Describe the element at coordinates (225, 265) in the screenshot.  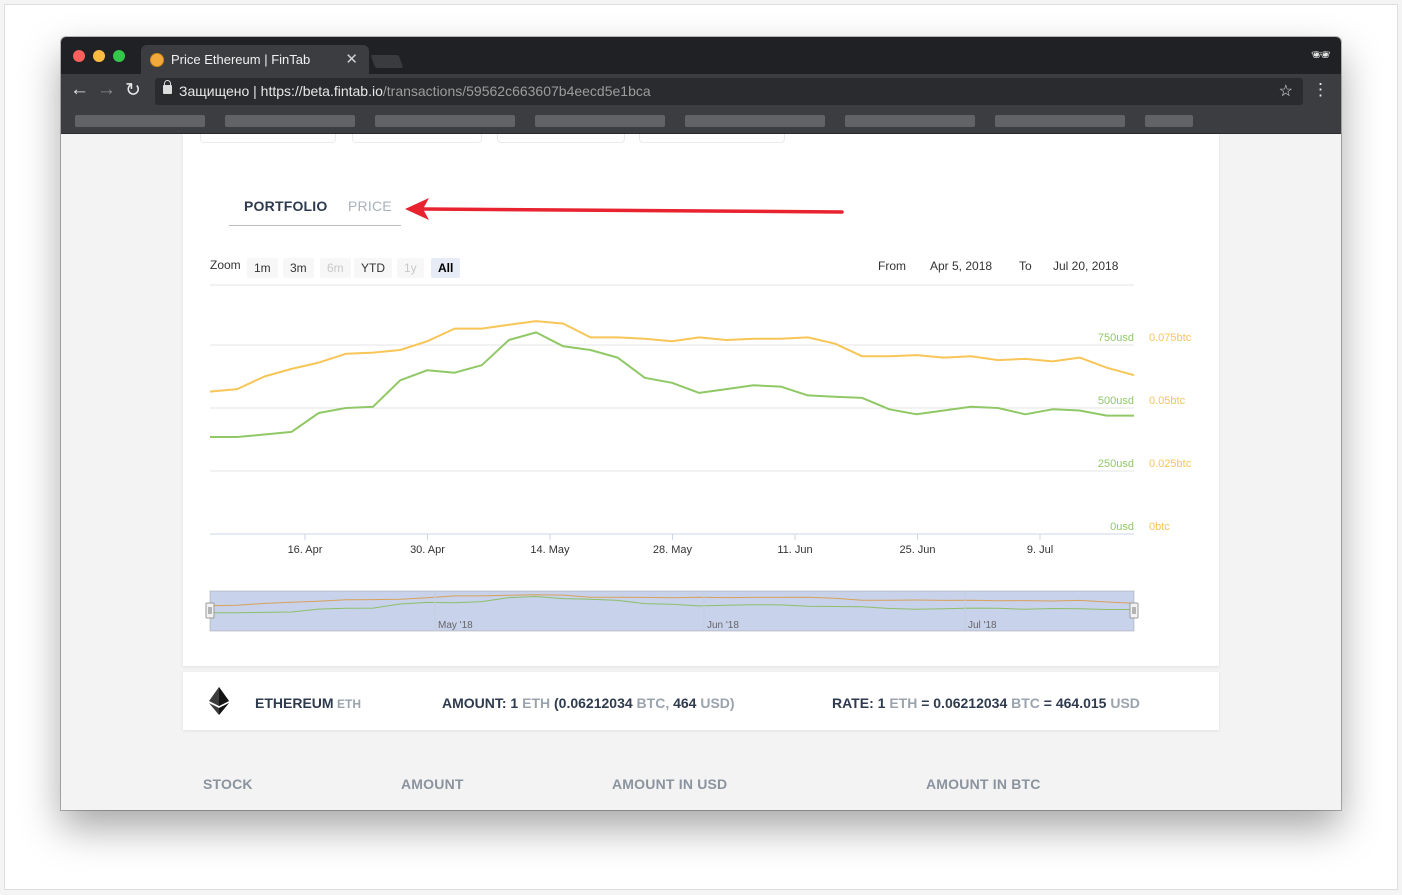
I see `zoom-label: Zoom` at that location.